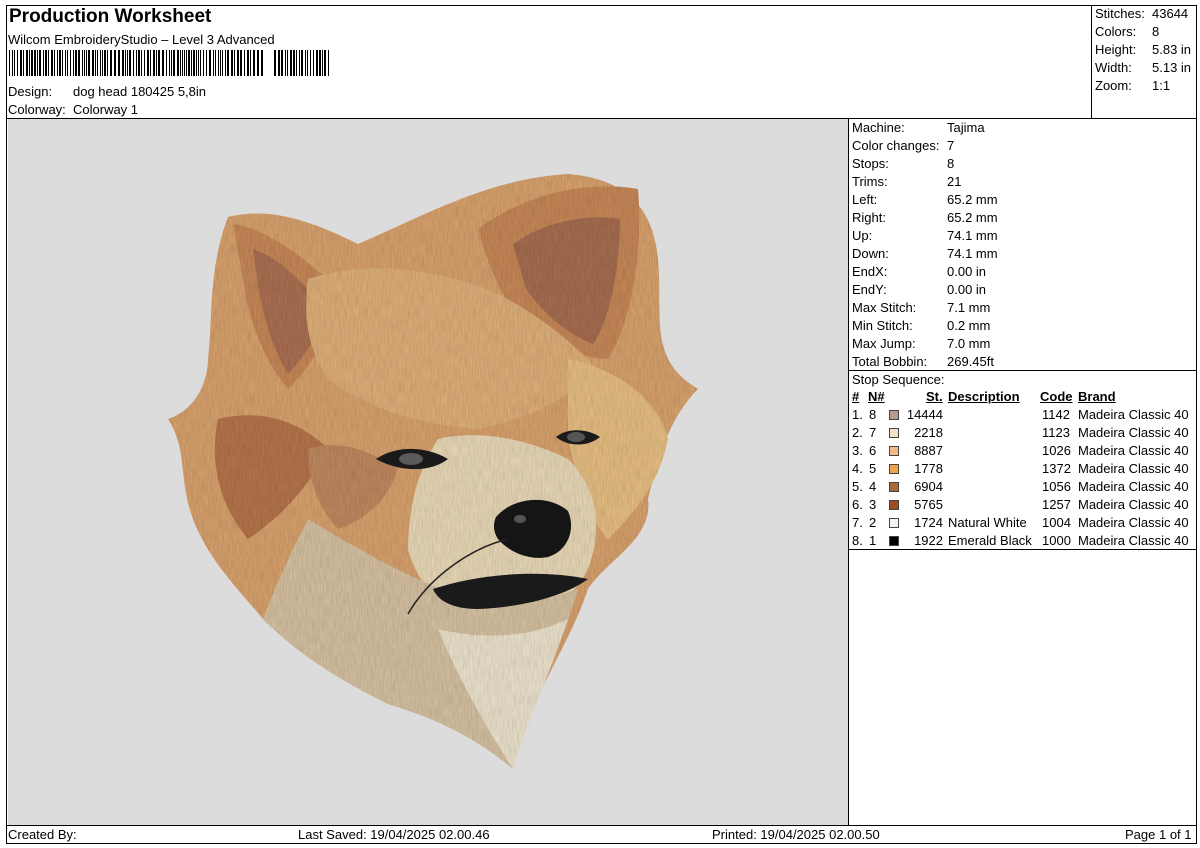 Image resolution: width=1200 pixels, height=848 pixels. Describe the element at coordinates (1022, 327) in the screenshot. I see `machine-info-row: Min Stitch: 0.2 mm` at that location.